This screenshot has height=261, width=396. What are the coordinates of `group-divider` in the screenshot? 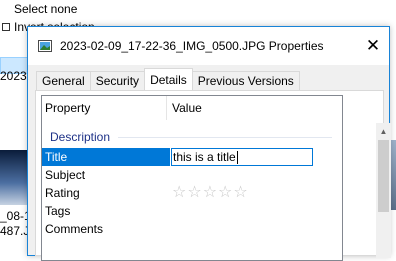 It's located at (225, 137).